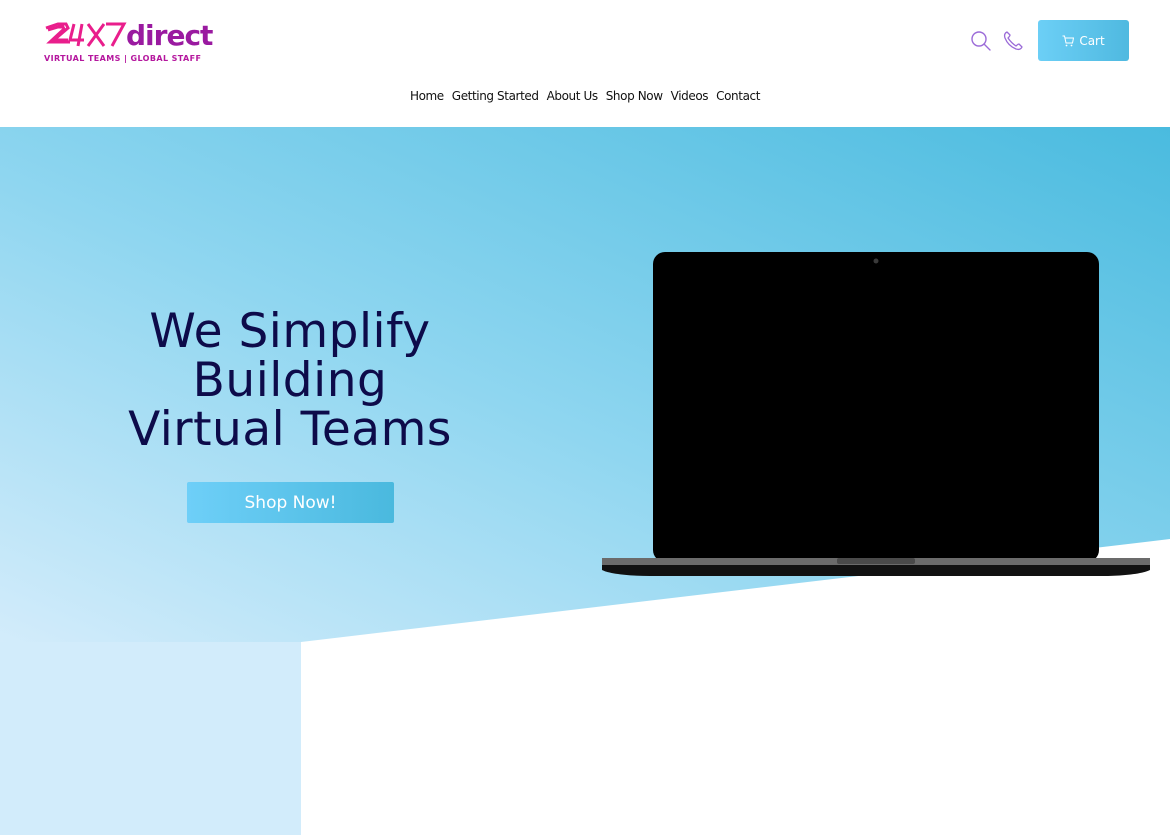 The height and width of the screenshot is (835, 1170). I want to click on hero-title-line-1: We Simplify, so click(290, 331).